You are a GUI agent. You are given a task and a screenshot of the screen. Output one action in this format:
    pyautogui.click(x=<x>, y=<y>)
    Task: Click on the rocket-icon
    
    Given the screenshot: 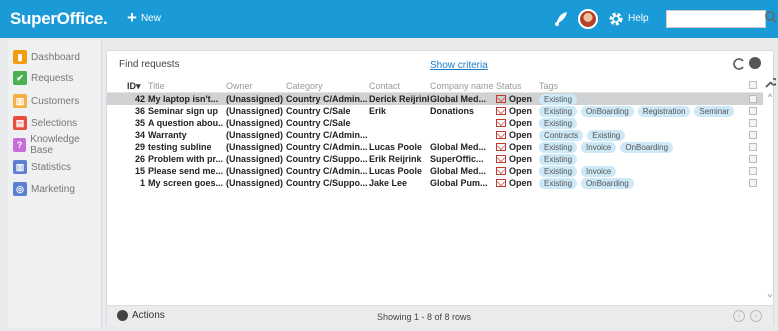 What is the action you would take?
    pyautogui.click(x=561, y=19)
    